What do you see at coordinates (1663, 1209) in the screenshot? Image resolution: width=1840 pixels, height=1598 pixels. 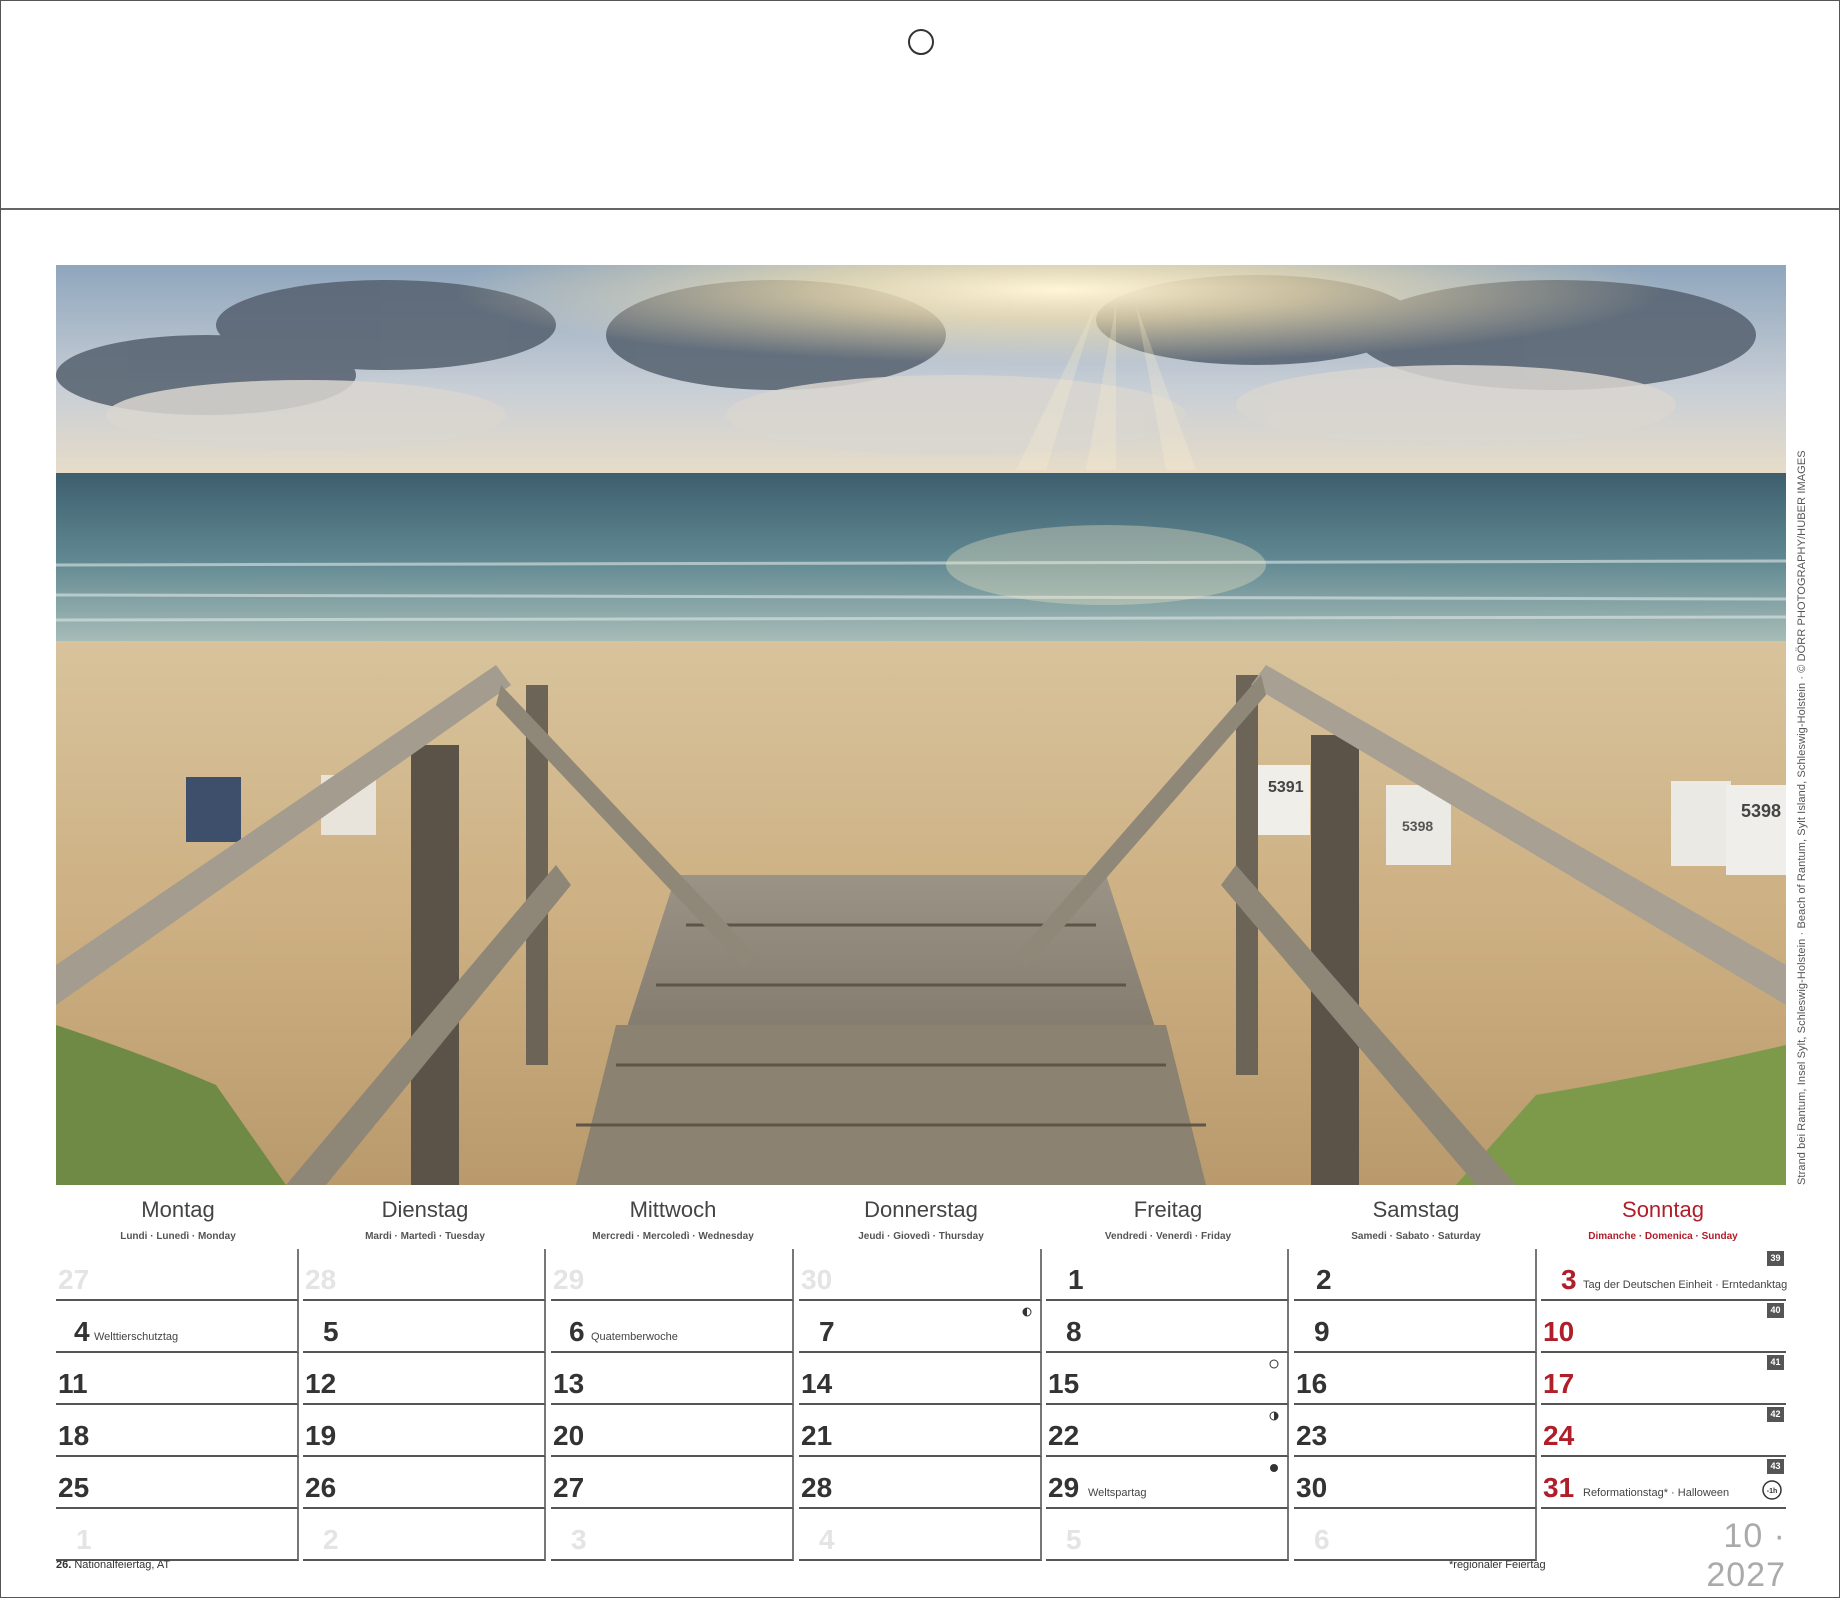 I see `weekday-name: Sonntag` at bounding box center [1663, 1209].